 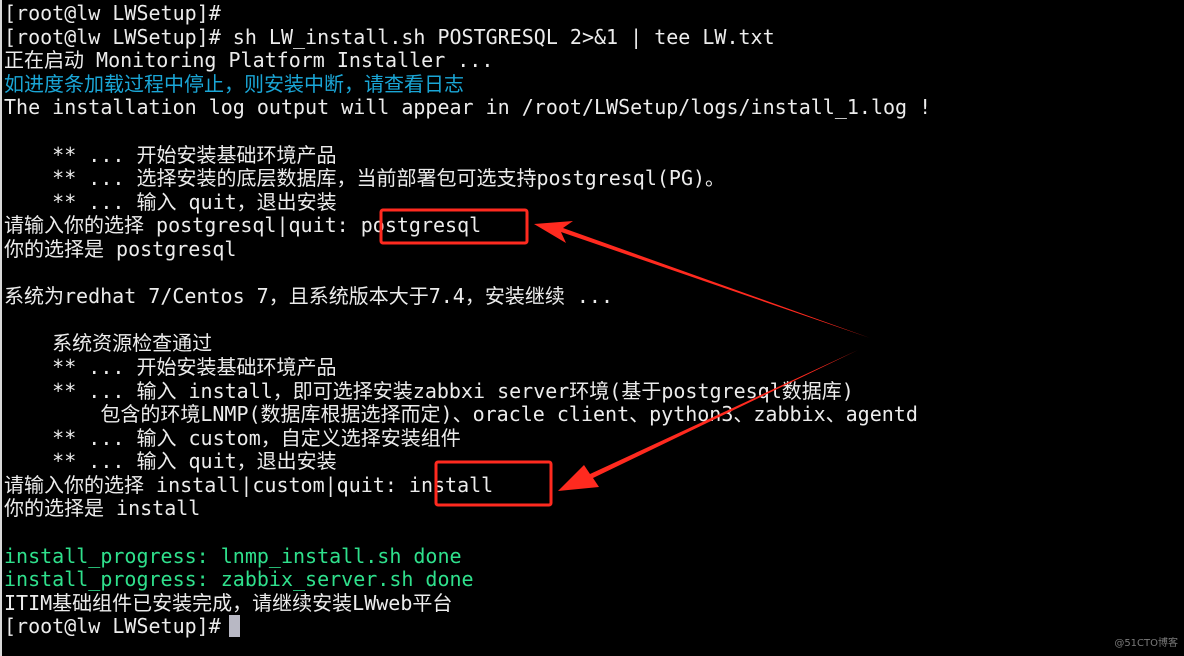 What do you see at coordinates (708, 420) in the screenshot?
I see `arrow-to-install` at bounding box center [708, 420].